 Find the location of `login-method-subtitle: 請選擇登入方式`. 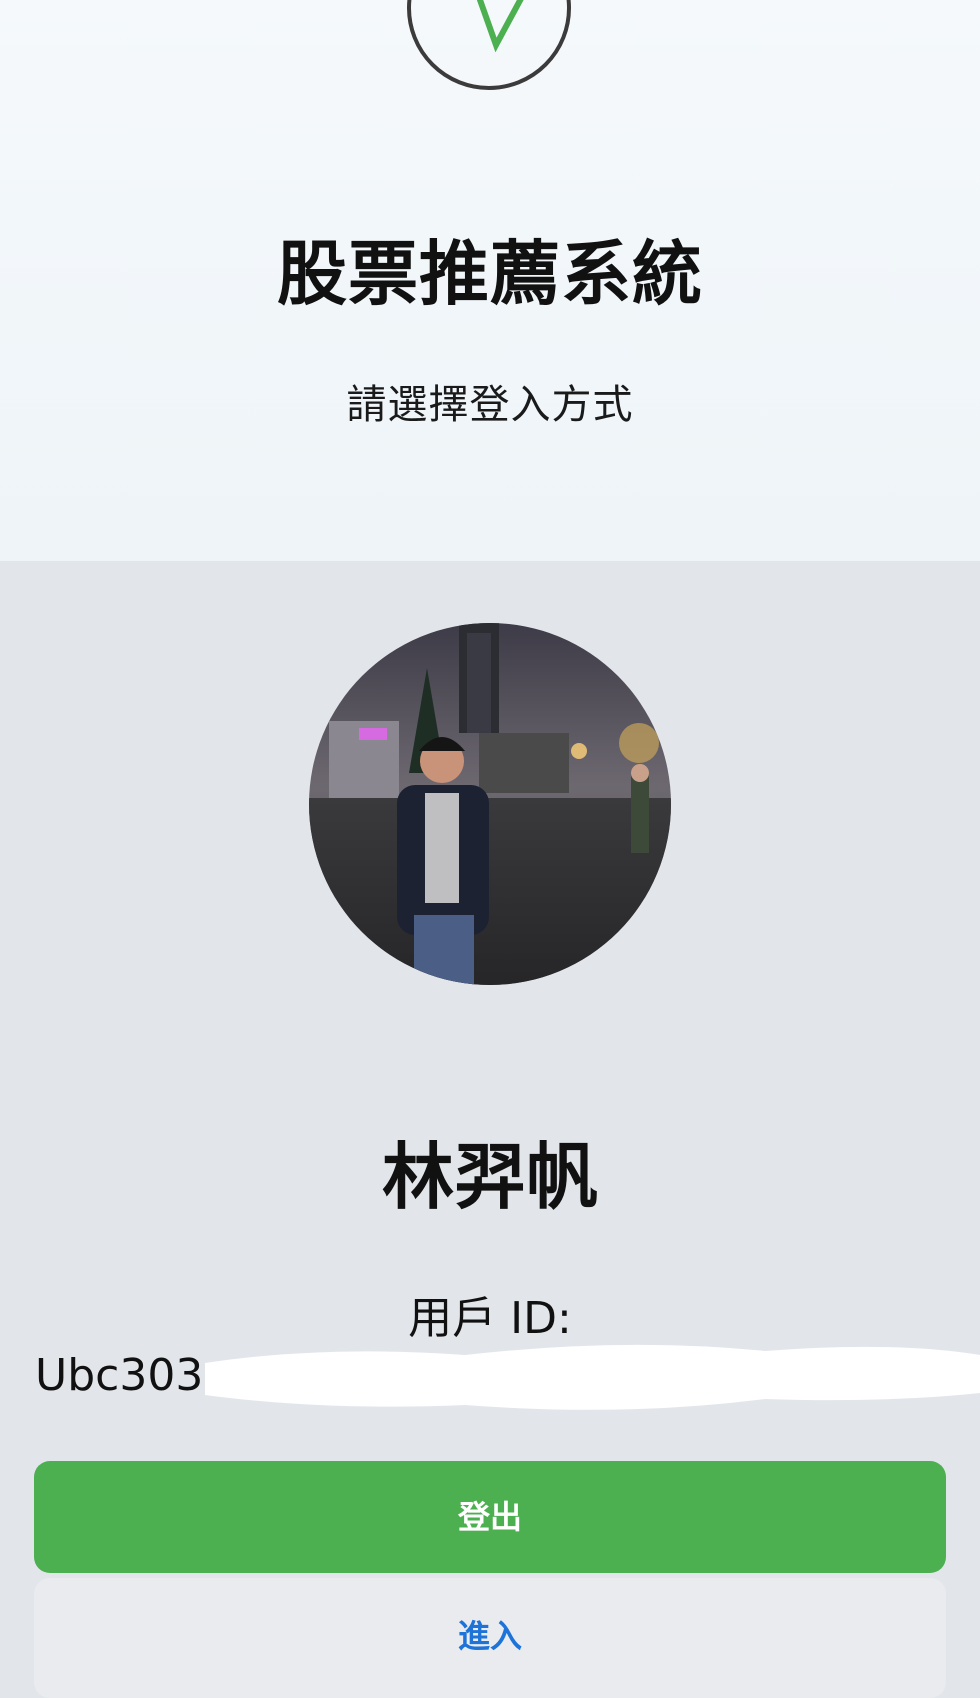

login-method-subtitle: 請選擇登入方式 is located at coordinates (490, 405).